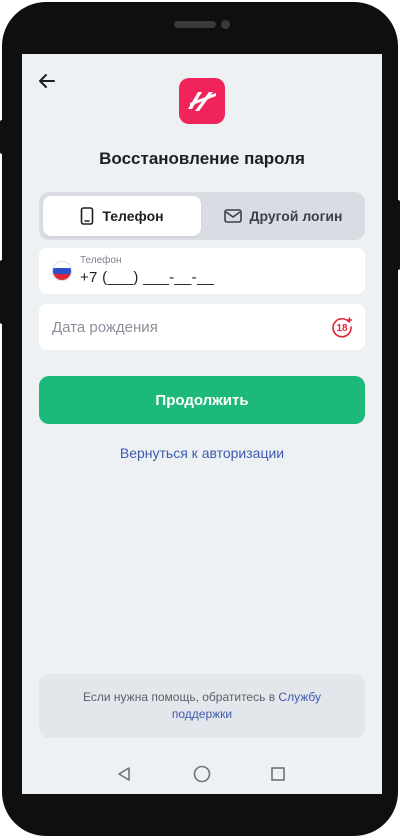 The height and width of the screenshot is (838, 400). I want to click on continue-button: Продолжить, so click(202, 400).